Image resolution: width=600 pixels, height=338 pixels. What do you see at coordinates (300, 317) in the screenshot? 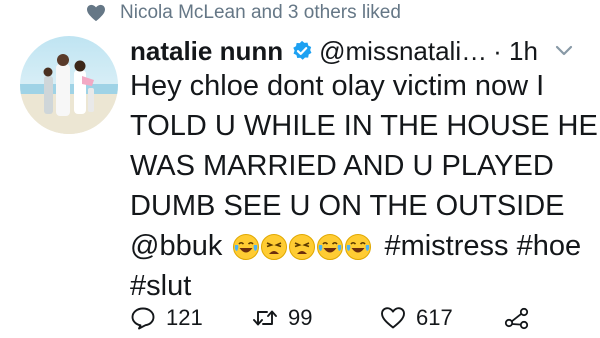
I see `retweet-count: 99` at bounding box center [300, 317].